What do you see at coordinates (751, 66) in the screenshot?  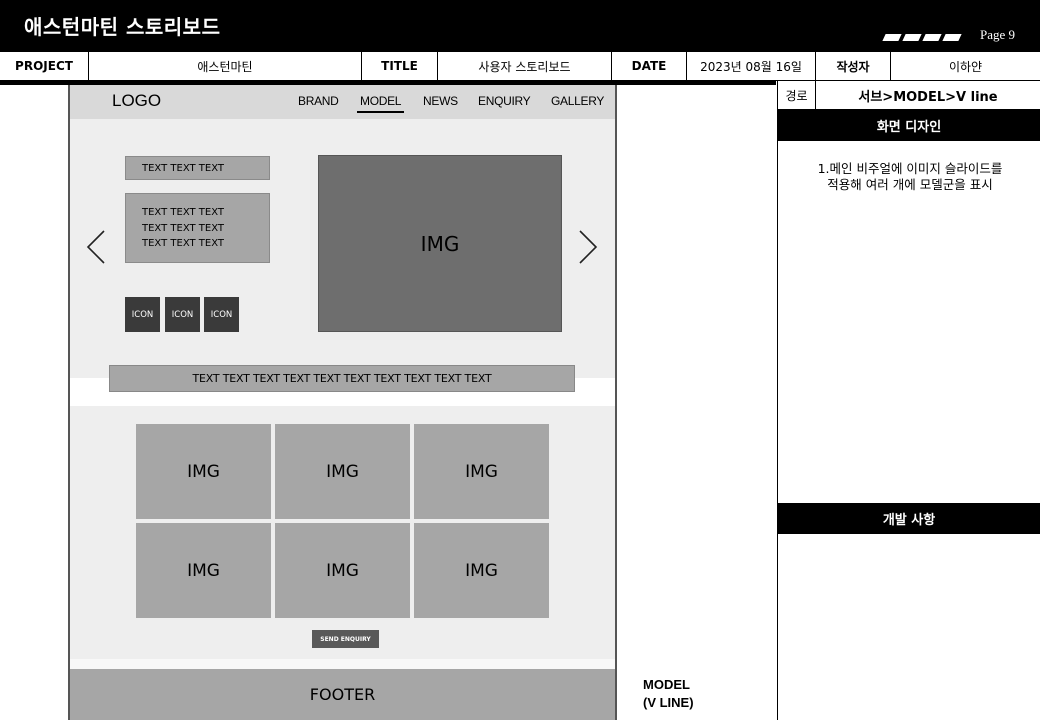 I see `date-value: 2023년 08월 16일` at bounding box center [751, 66].